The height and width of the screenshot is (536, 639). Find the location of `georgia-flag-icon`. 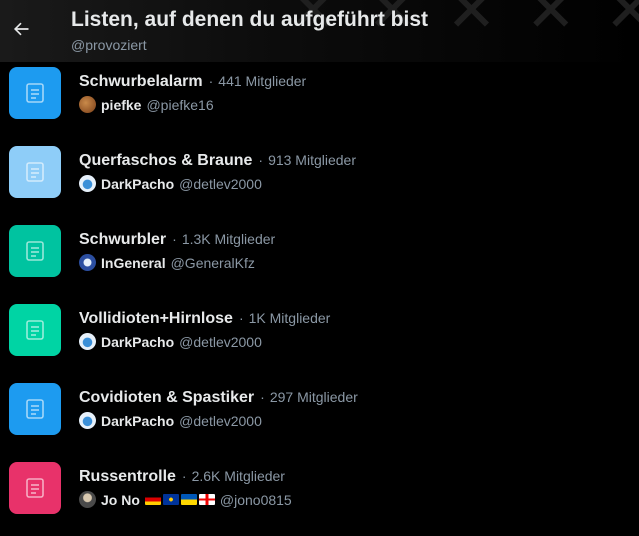

georgia-flag-icon is located at coordinates (206, 499).